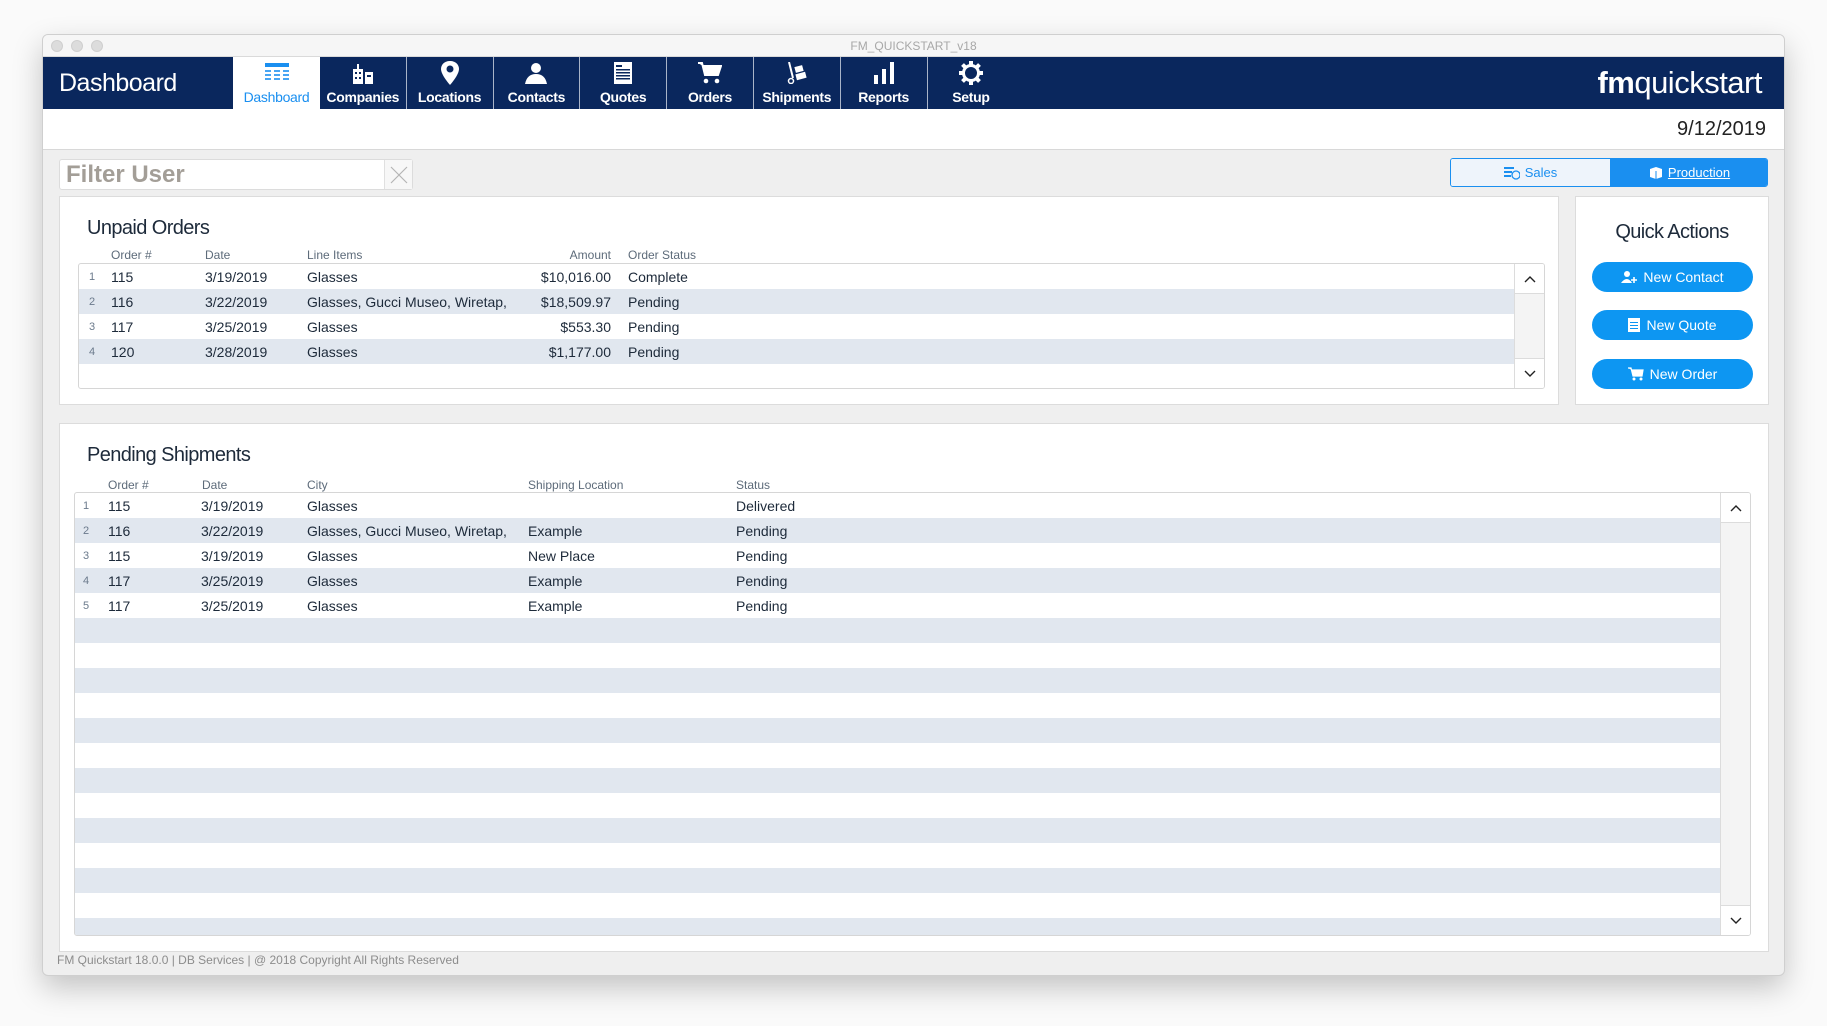 The width and height of the screenshot is (1827, 1026). Describe the element at coordinates (363, 83) in the screenshot. I see `nav-tab-companies: Companies` at that location.